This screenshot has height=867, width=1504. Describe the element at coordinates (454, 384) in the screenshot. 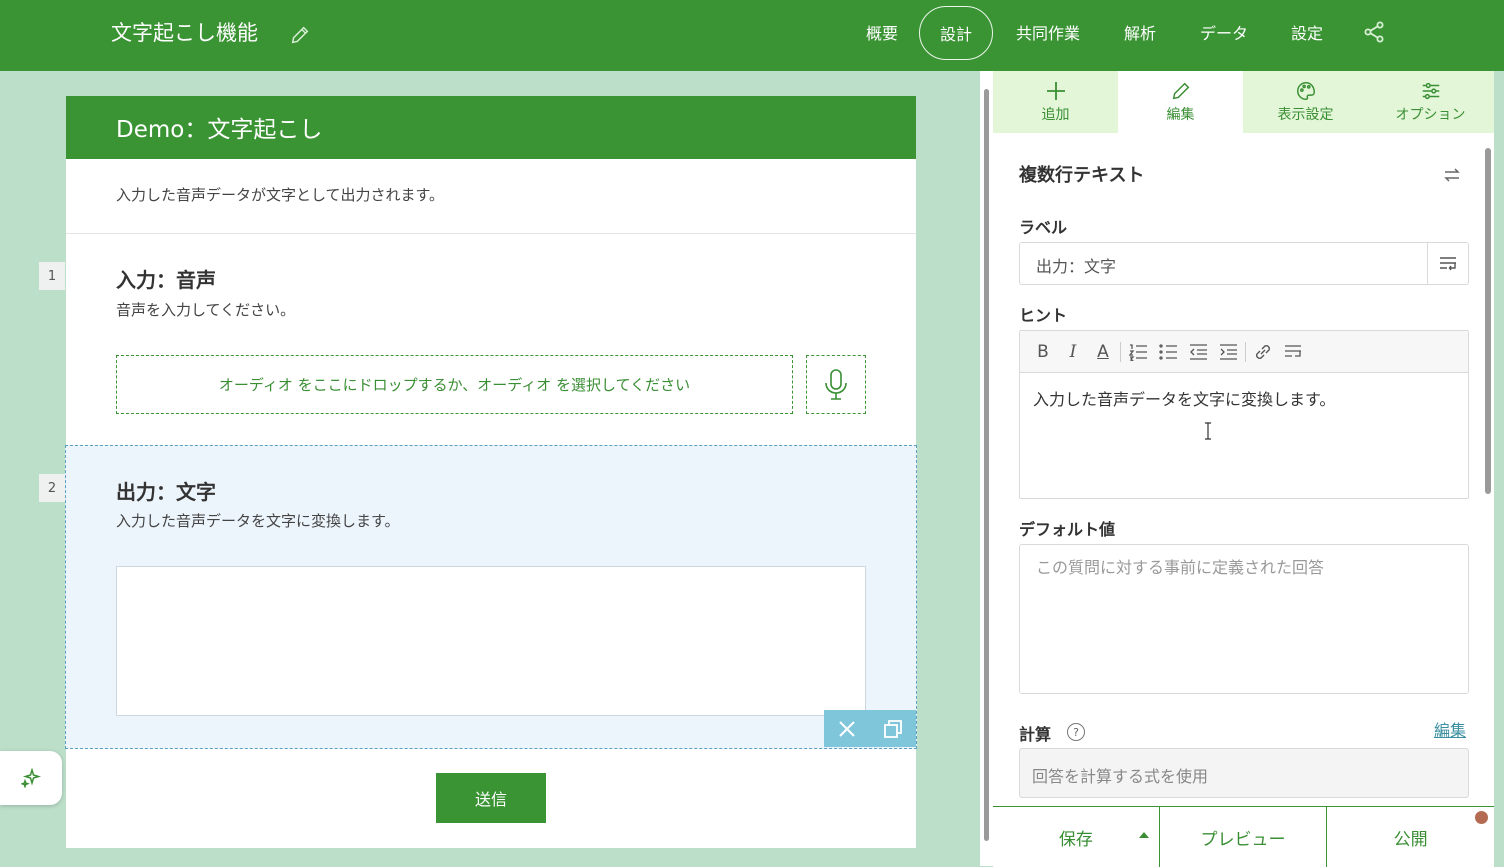

I see `audio-dropzone: オーディオ をここにドロップするか、オーディオ を選択してください` at that location.